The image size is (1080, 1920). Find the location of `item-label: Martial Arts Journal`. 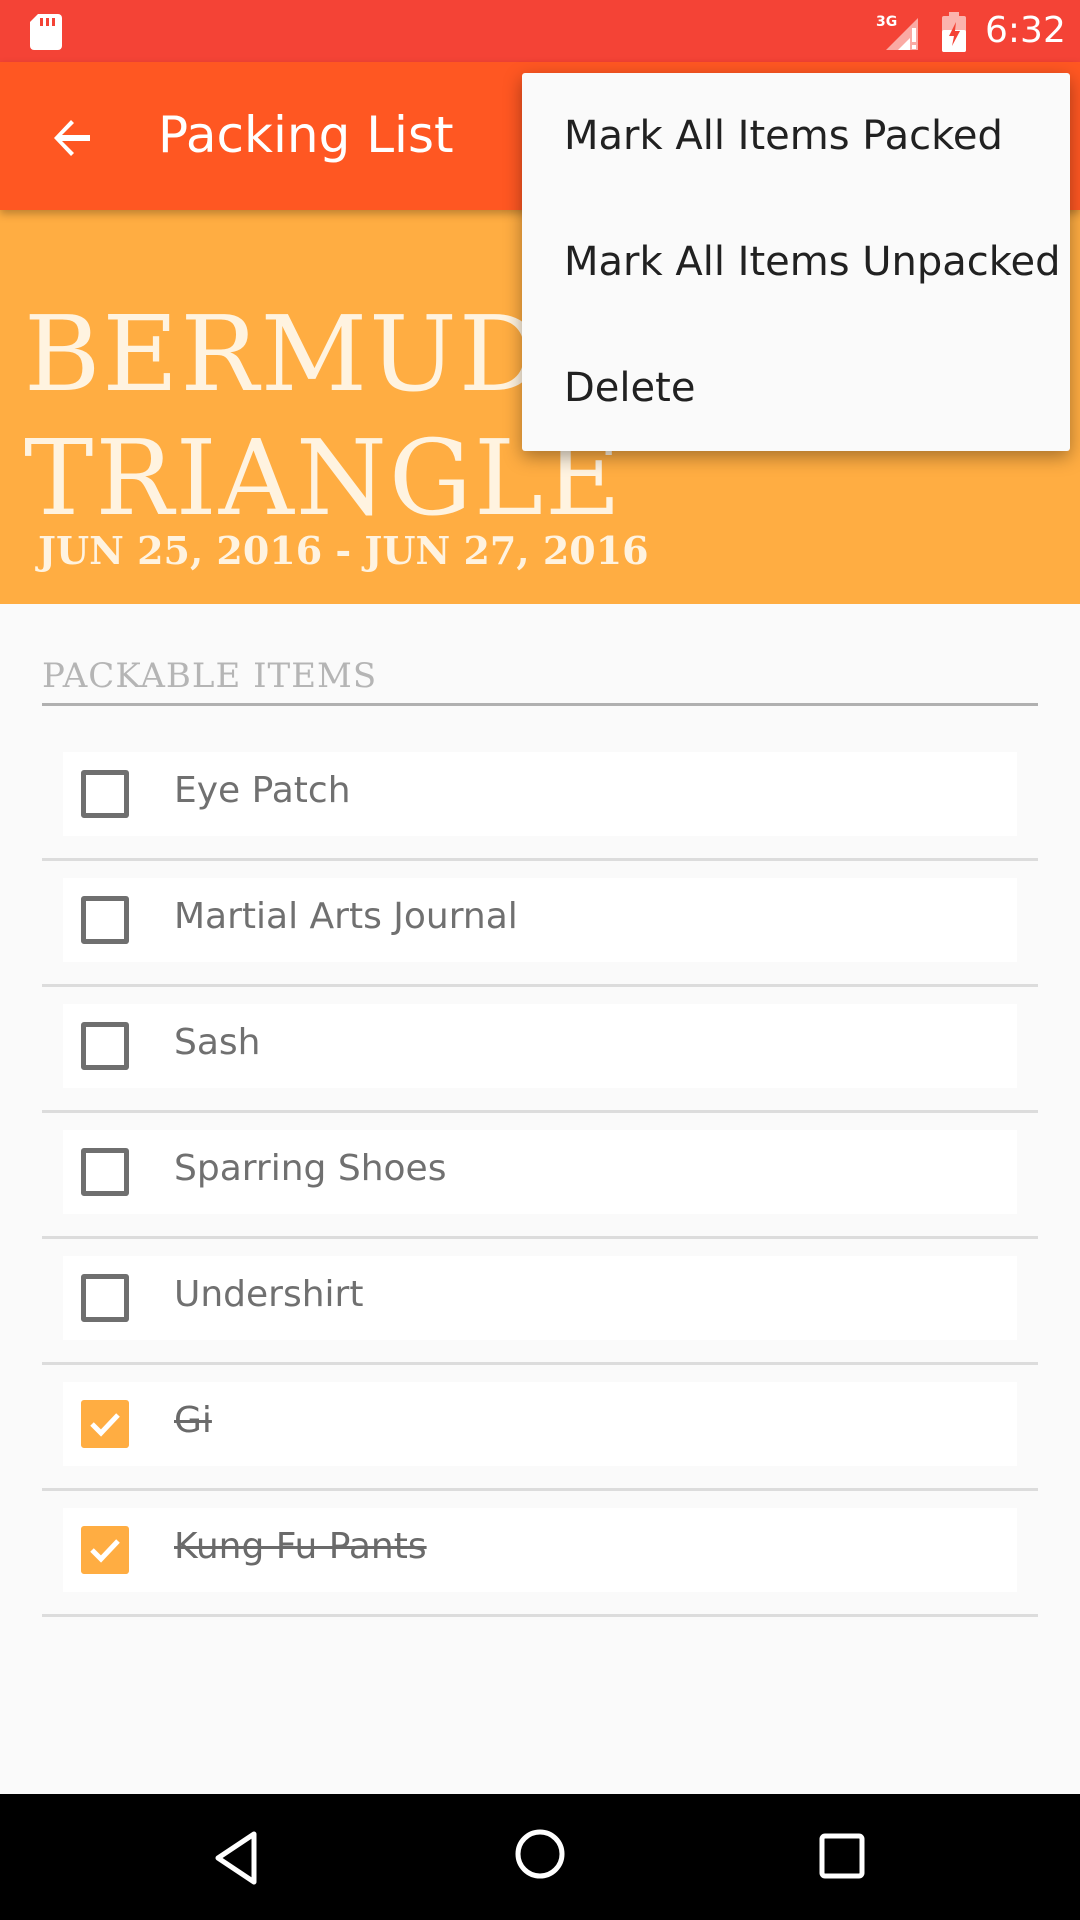

item-label: Martial Arts Journal is located at coordinates (346, 916).